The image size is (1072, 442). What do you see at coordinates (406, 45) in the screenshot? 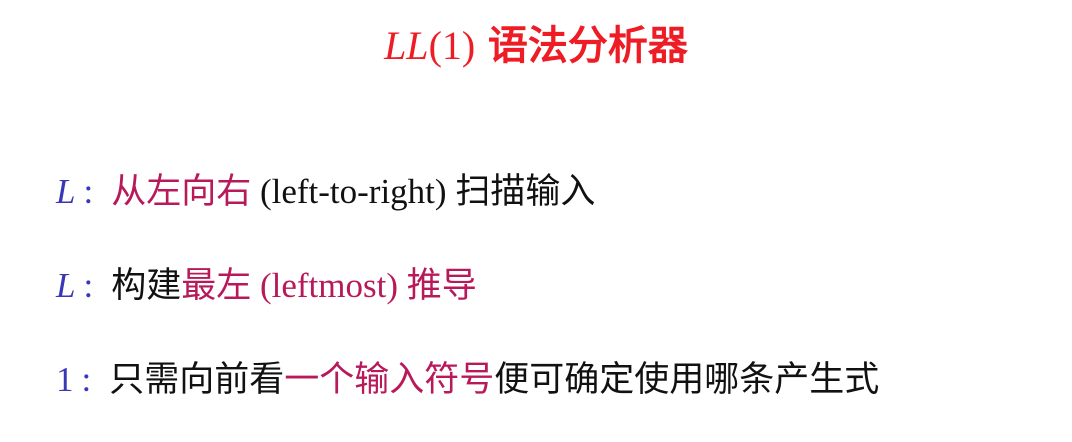
I see `title-math: LL` at bounding box center [406, 45].